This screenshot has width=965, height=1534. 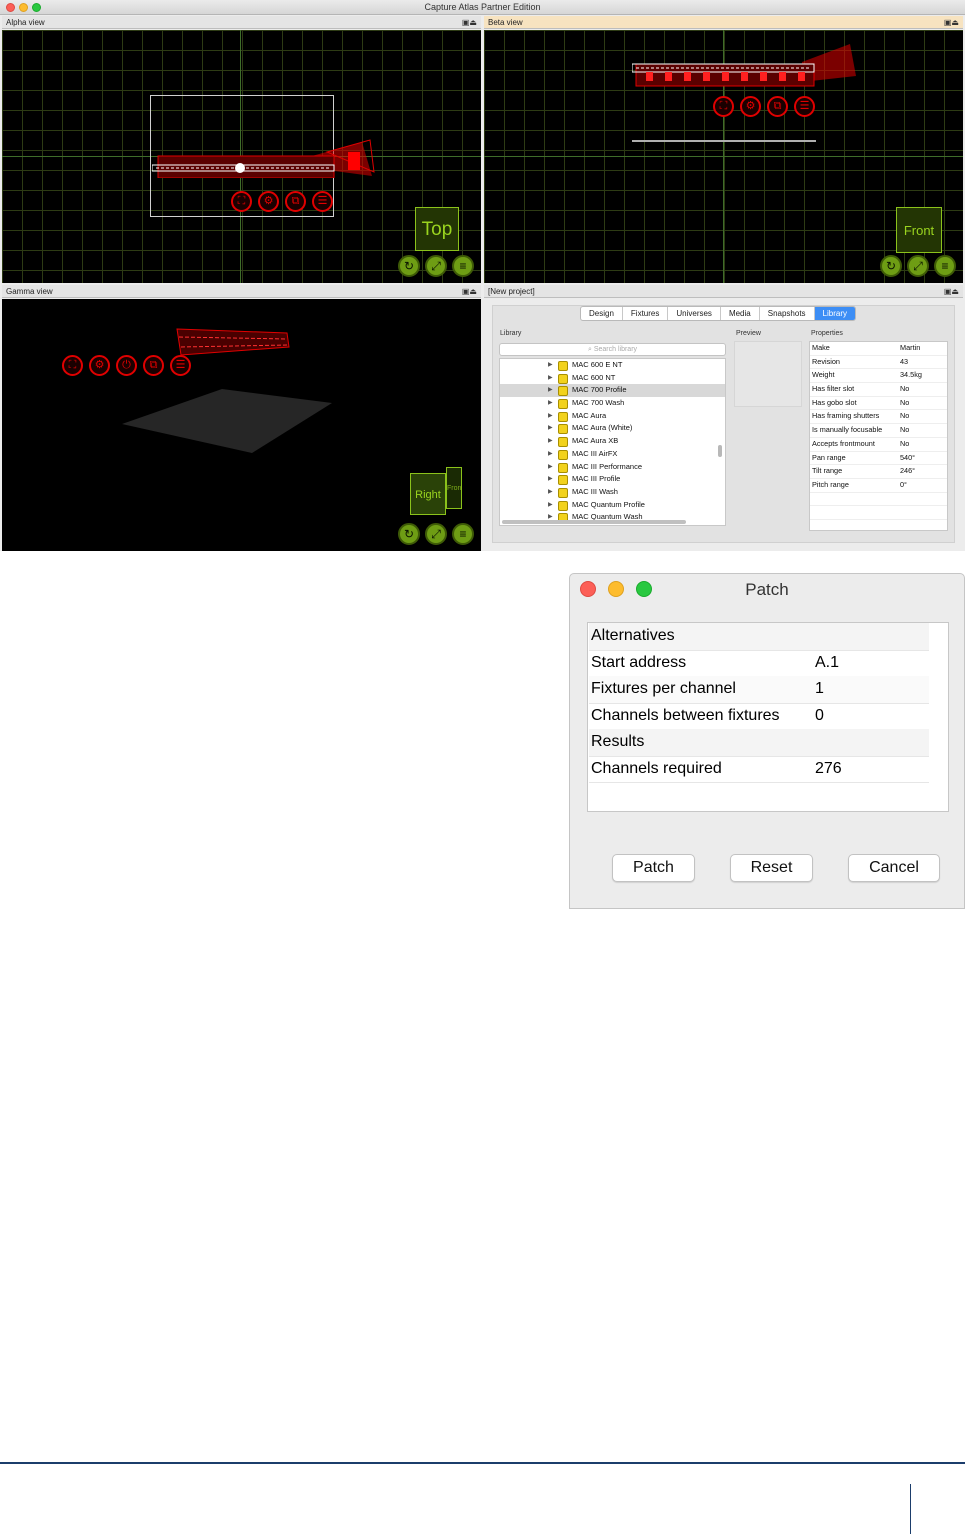 What do you see at coordinates (767, 589) in the screenshot?
I see `dialog-title: Patch` at bounding box center [767, 589].